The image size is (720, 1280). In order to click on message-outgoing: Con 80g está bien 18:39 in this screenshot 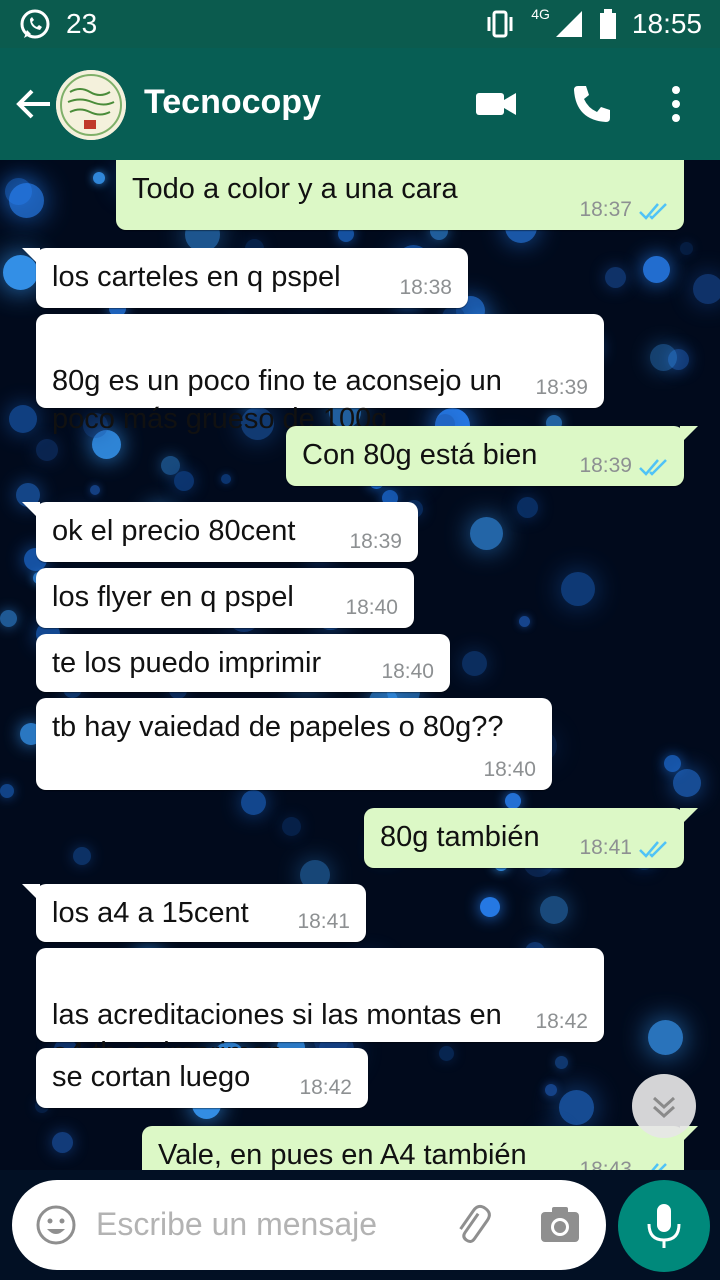, I will do `click(492, 456)`.